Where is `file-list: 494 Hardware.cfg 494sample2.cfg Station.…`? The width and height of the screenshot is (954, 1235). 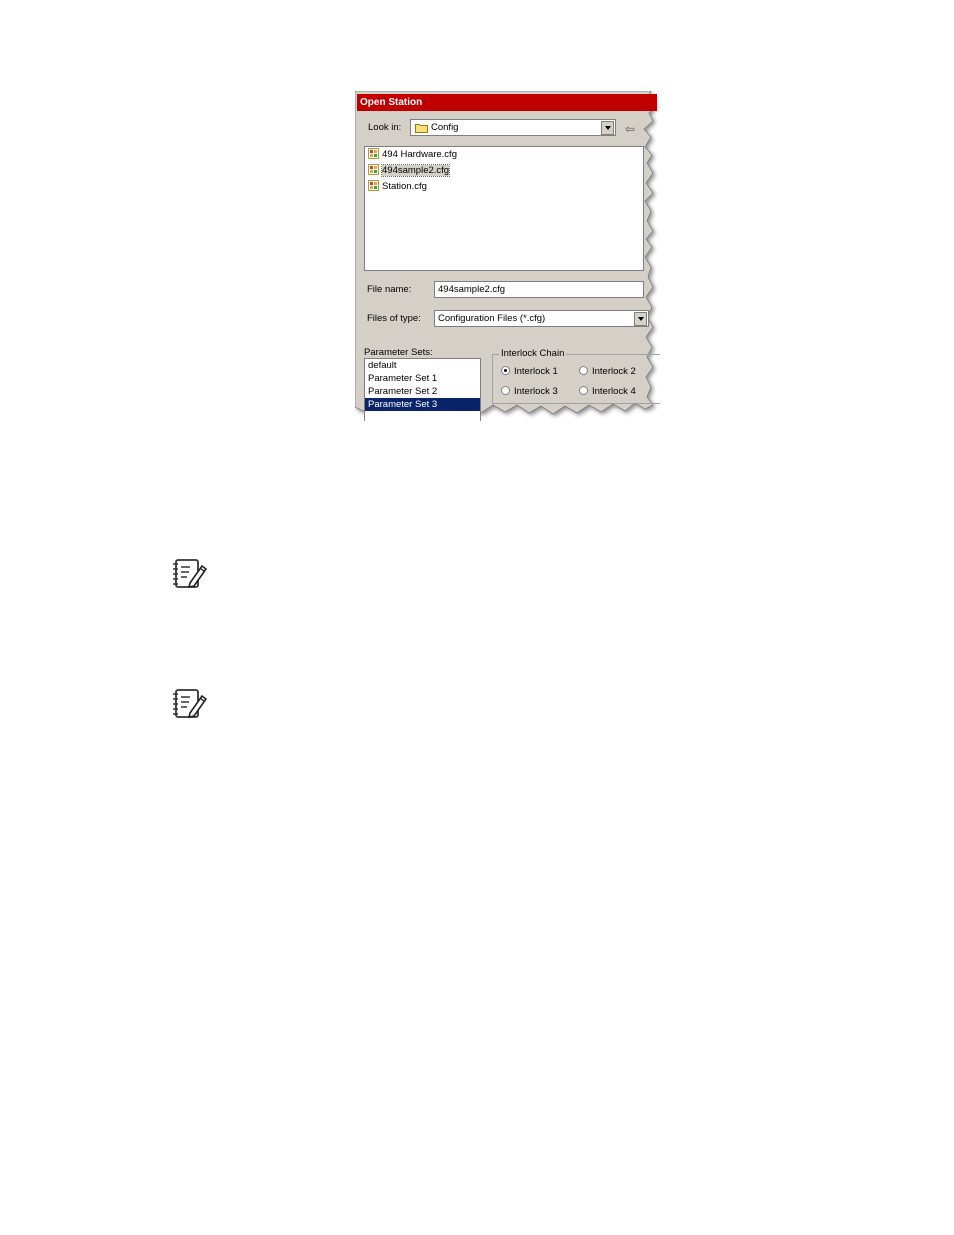
file-list: 494 Hardware.cfg 494sample2.cfg Station.… is located at coordinates (504, 208).